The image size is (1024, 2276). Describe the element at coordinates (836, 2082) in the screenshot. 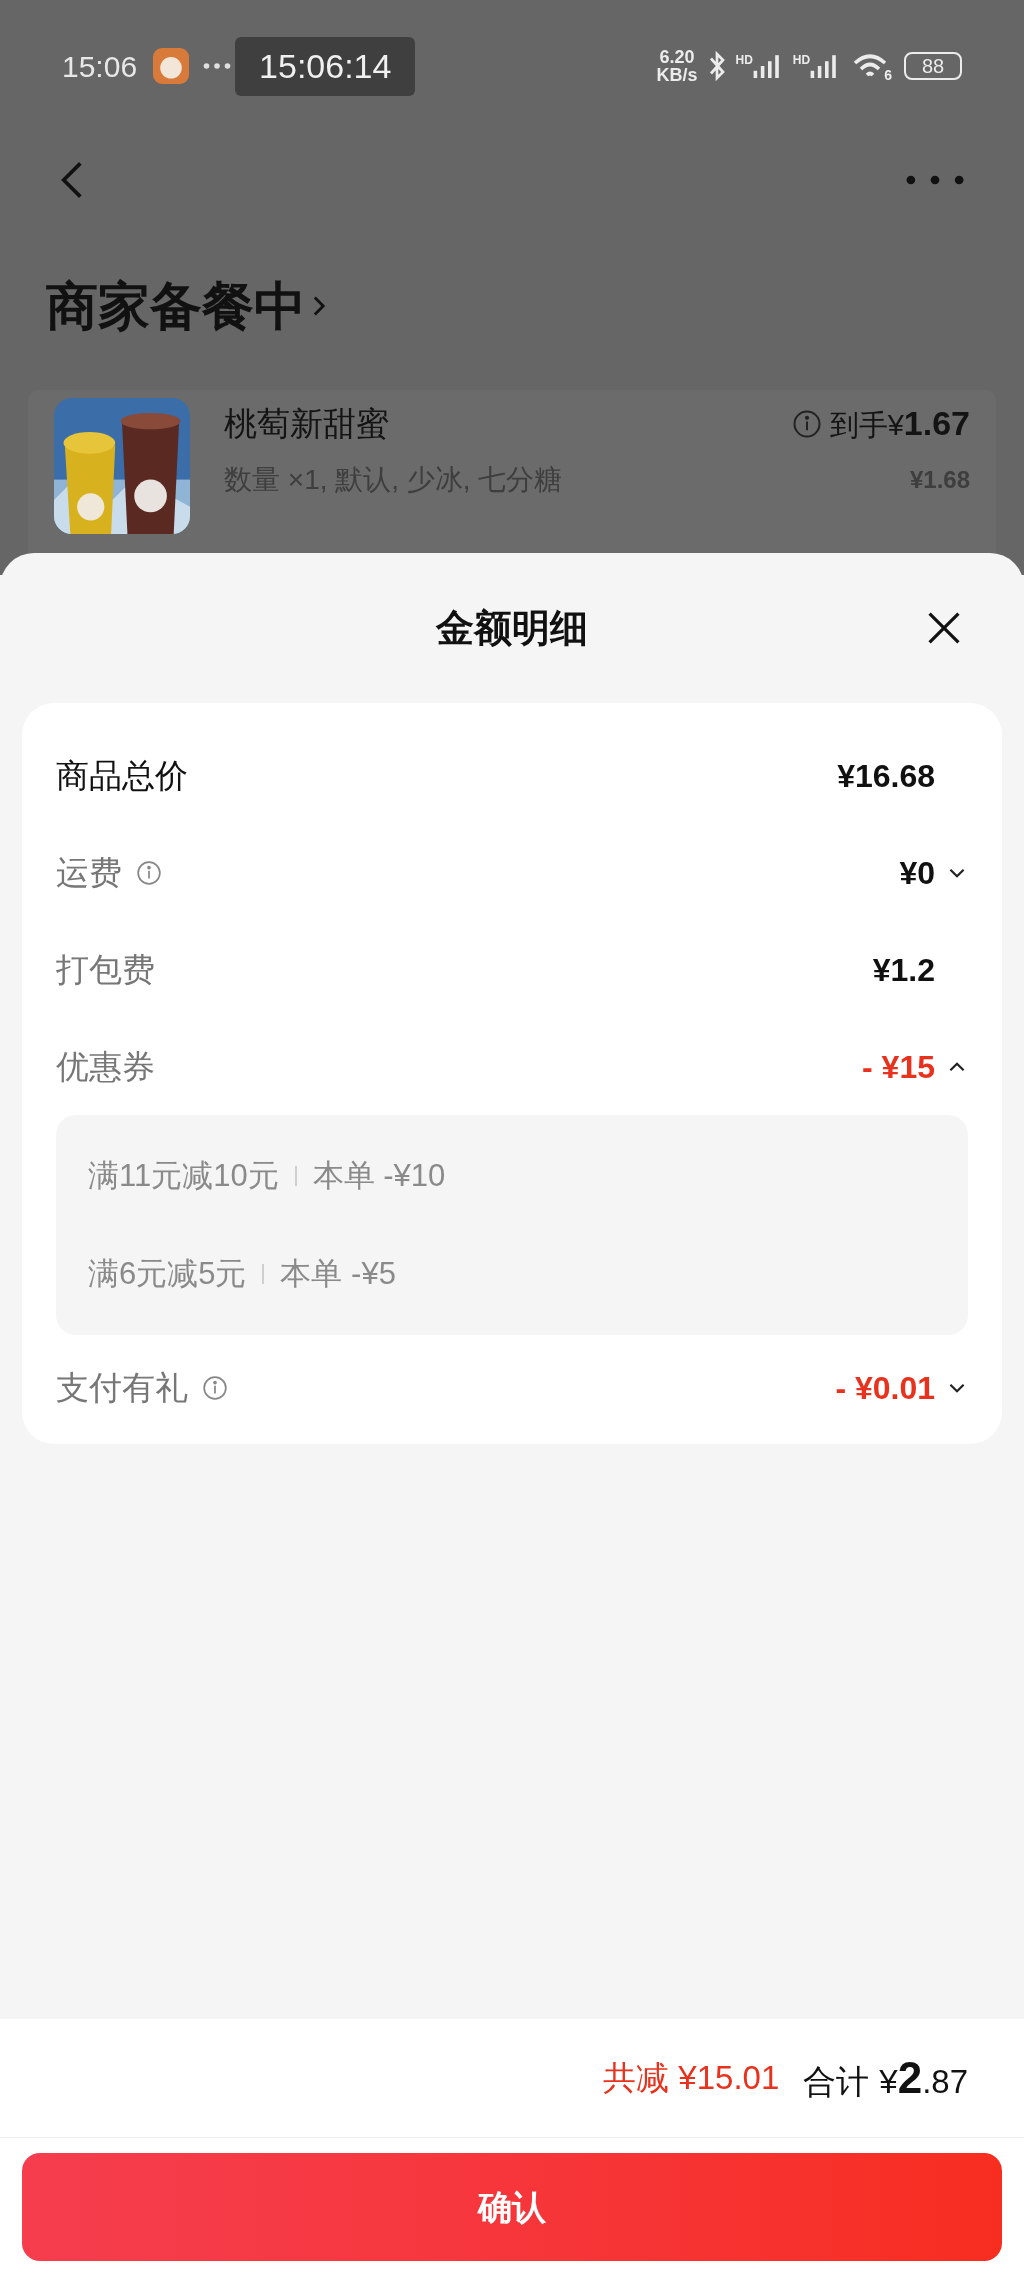

I see `total-label: 合计` at that location.